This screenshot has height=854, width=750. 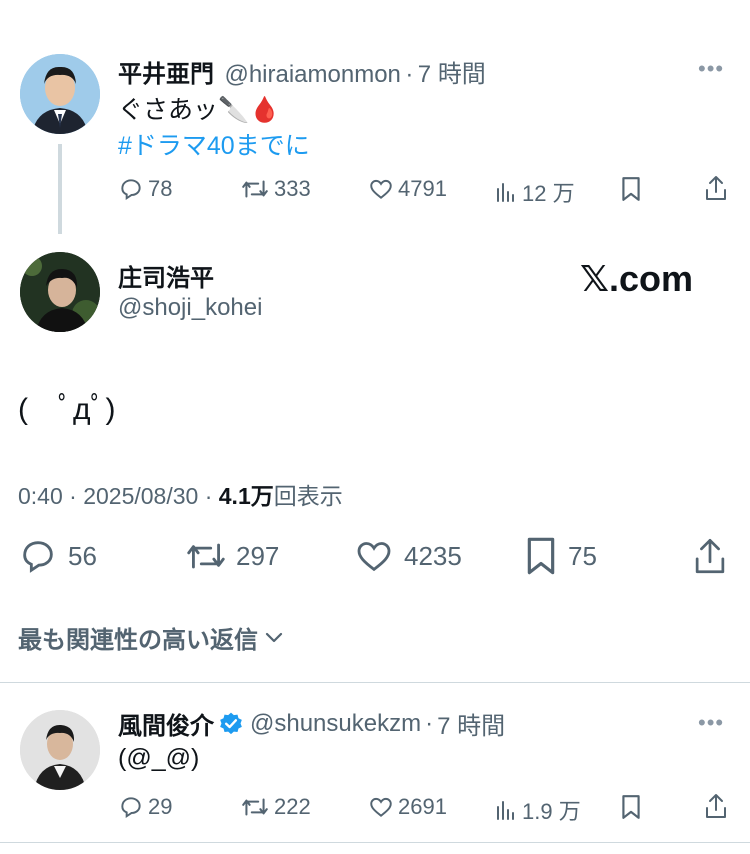 I want to click on like-button: 4235, so click(x=408, y=556).